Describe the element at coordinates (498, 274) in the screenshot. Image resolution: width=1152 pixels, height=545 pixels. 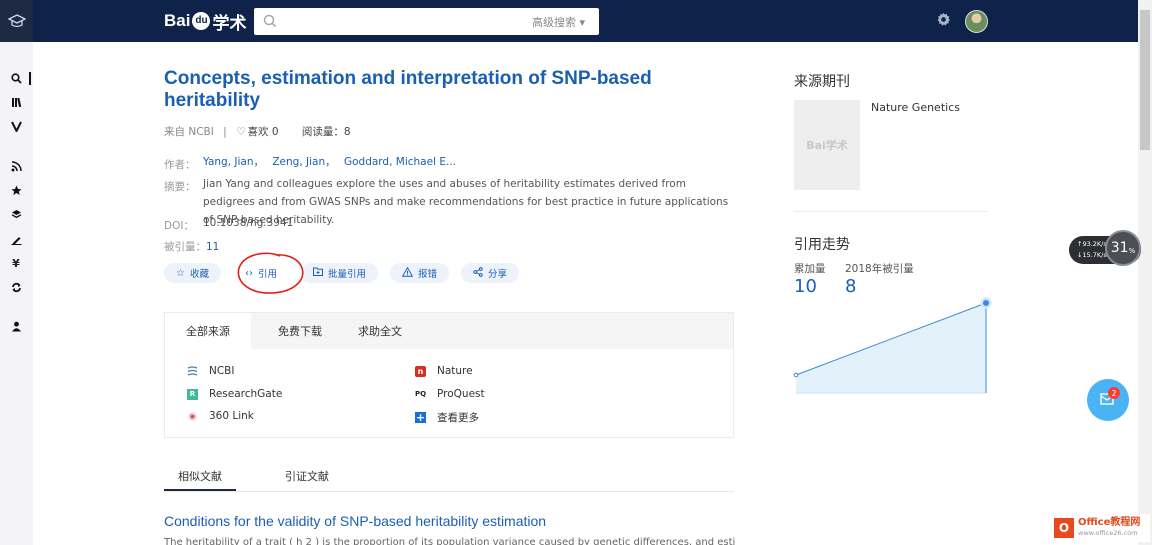
I see `share-label: 分享` at that location.